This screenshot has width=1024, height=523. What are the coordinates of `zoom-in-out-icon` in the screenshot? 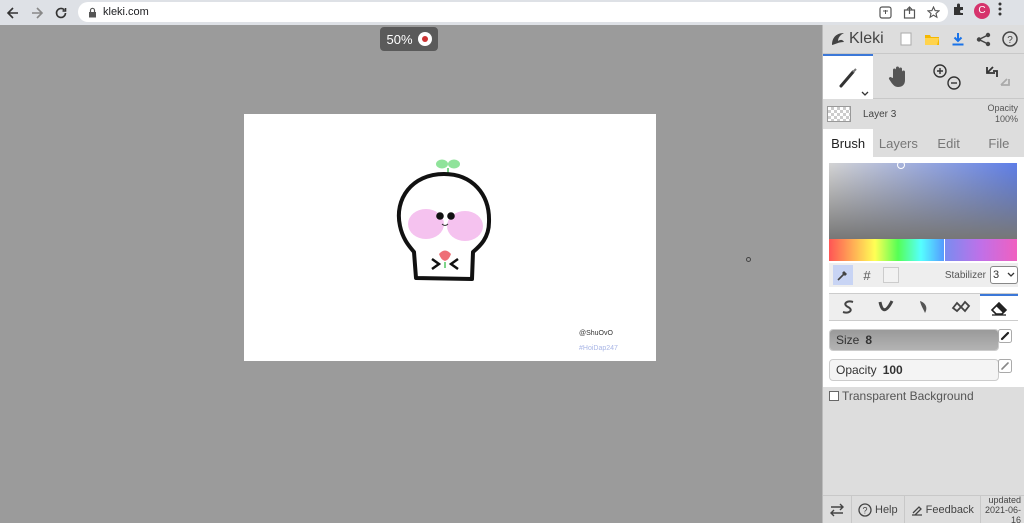 It's located at (947, 76).